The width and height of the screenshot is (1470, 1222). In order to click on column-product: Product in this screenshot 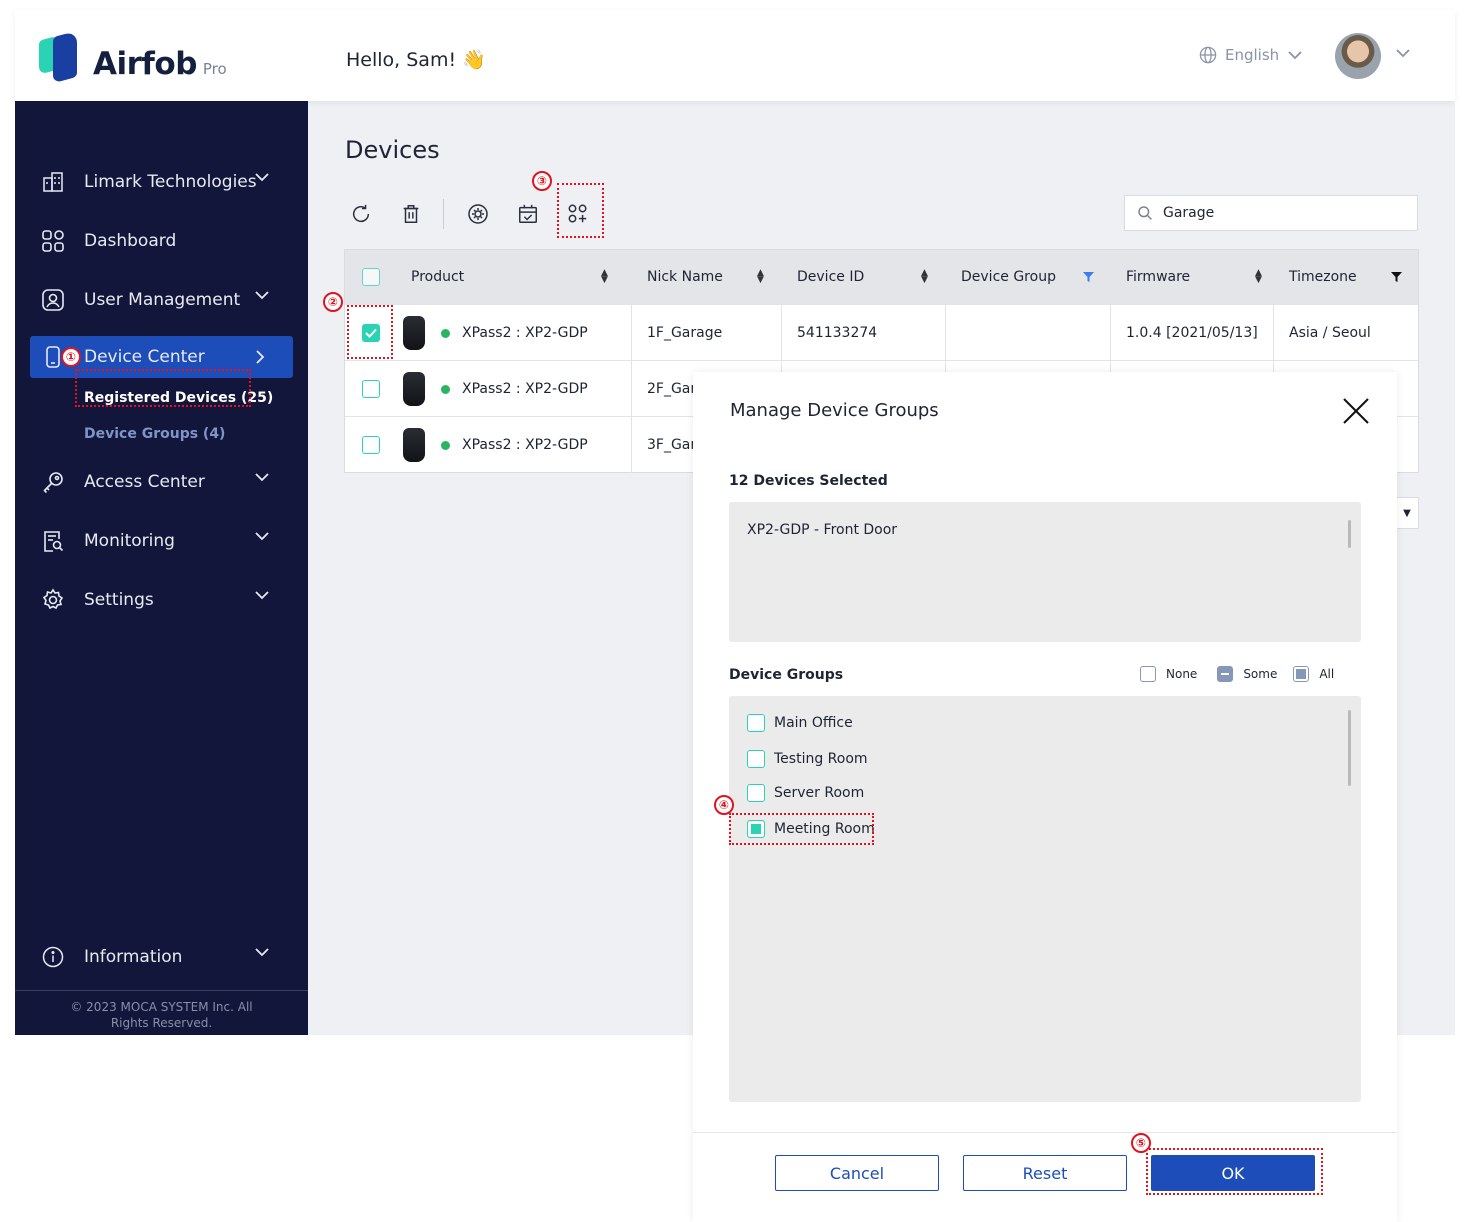, I will do `click(437, 277)`.